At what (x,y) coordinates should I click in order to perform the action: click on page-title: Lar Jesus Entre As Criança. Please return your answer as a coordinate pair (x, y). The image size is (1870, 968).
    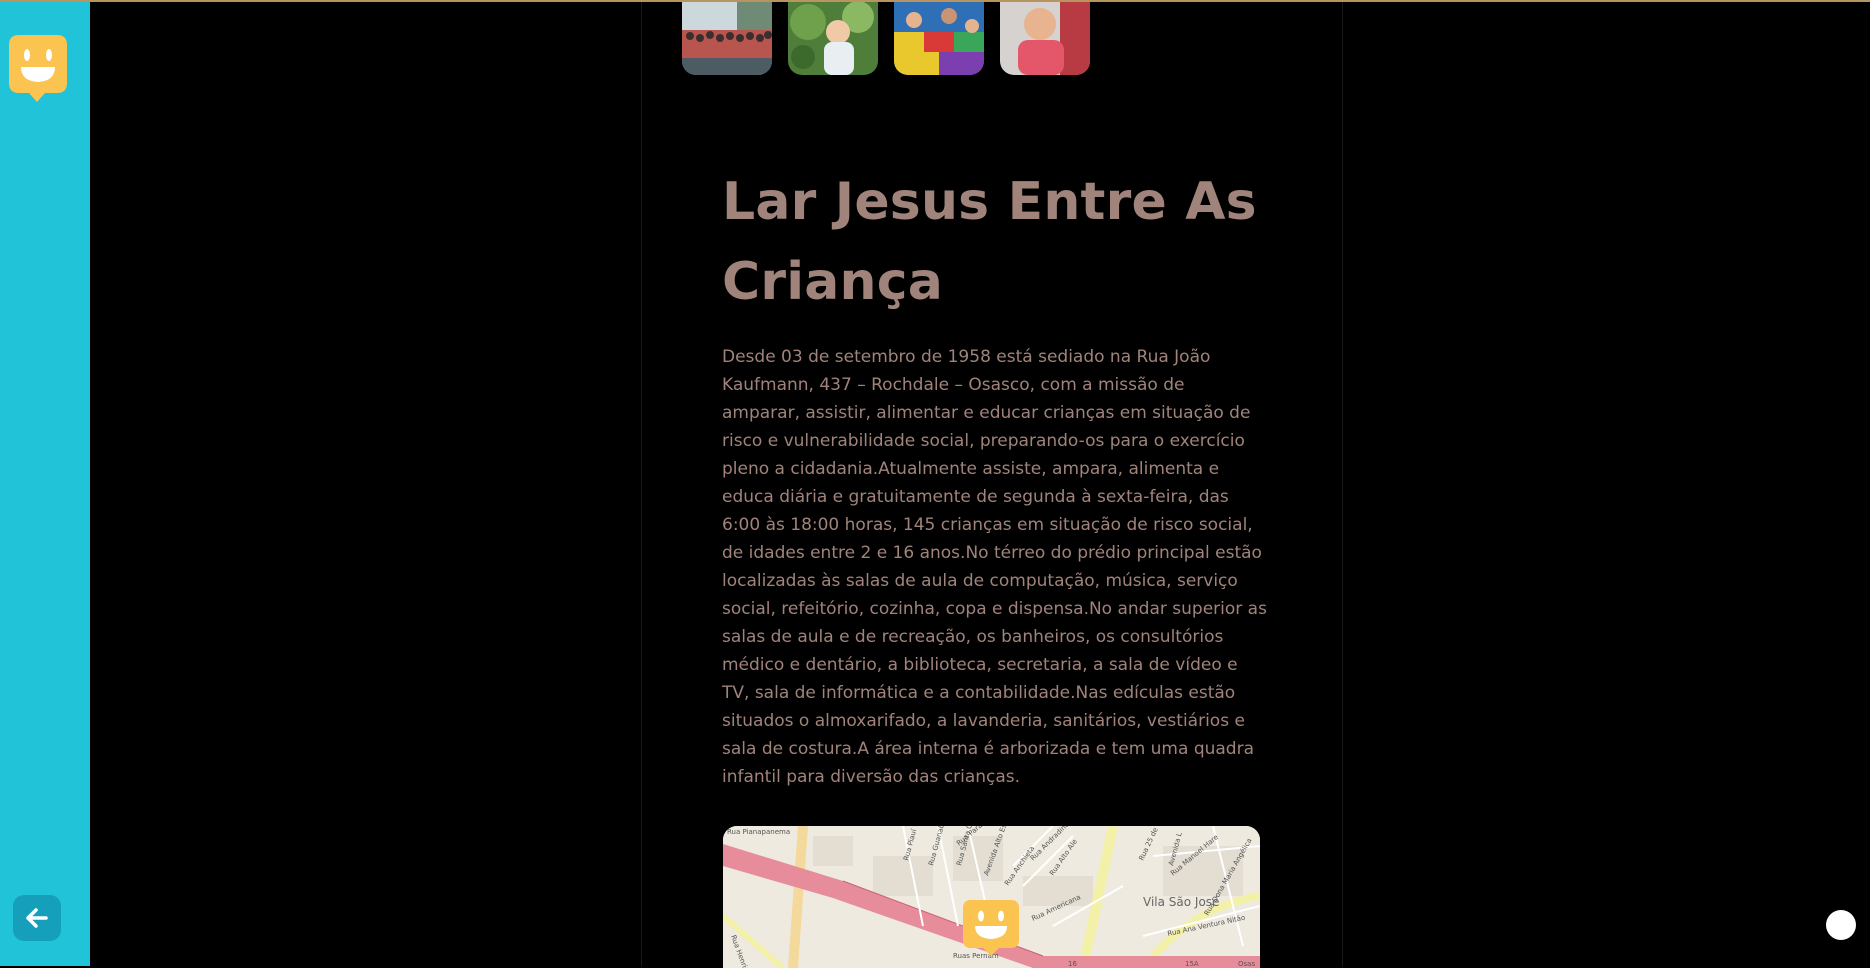
    Looking at the image, I should click on (989, 242).